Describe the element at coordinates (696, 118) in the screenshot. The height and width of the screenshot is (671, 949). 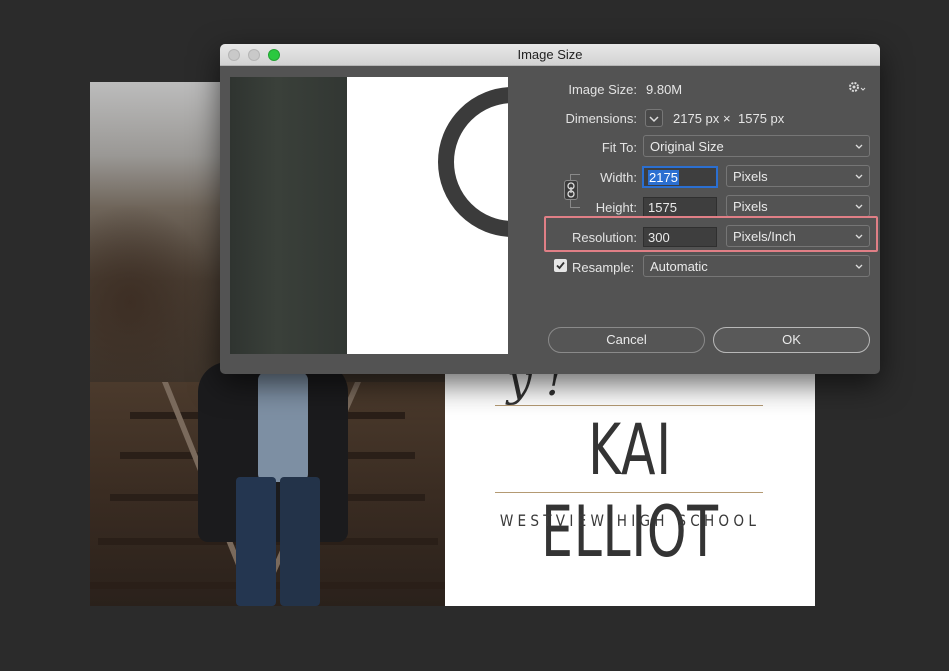
I see `dimensions-width: 2175 px` at that location.